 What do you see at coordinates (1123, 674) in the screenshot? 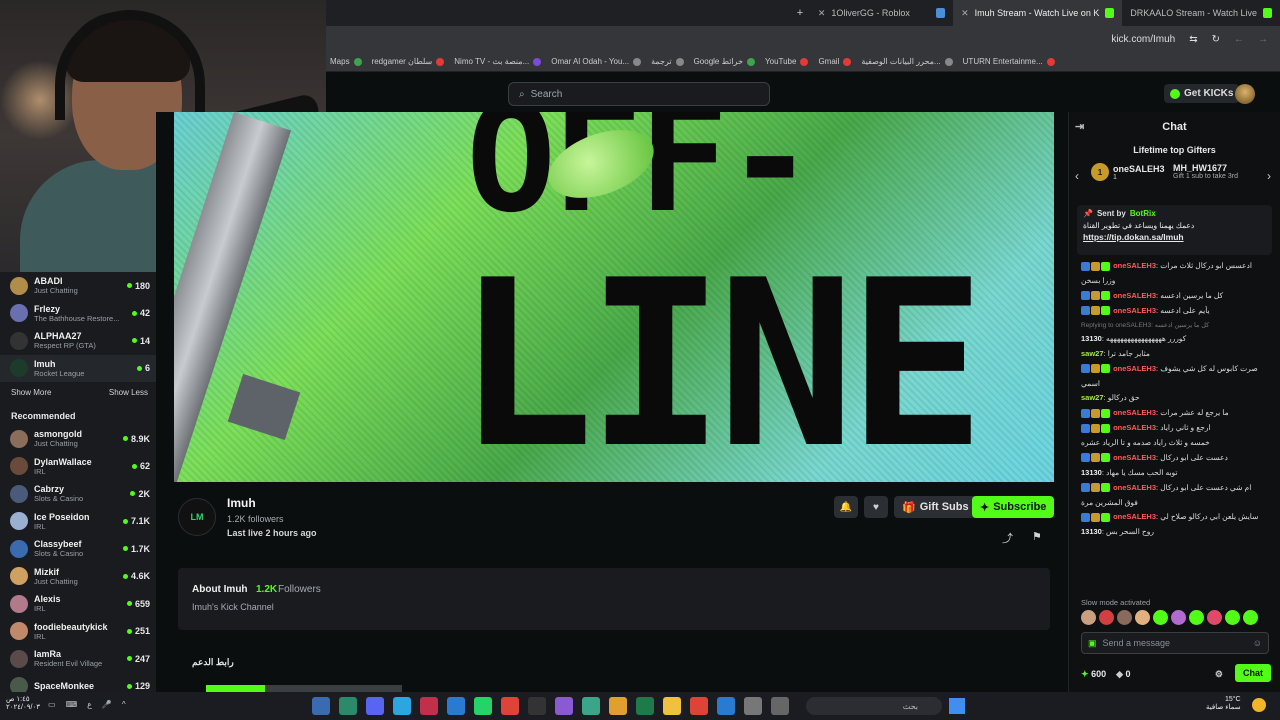
I see `points-balance: ◆ 0` at bounding box center [1123, 674].